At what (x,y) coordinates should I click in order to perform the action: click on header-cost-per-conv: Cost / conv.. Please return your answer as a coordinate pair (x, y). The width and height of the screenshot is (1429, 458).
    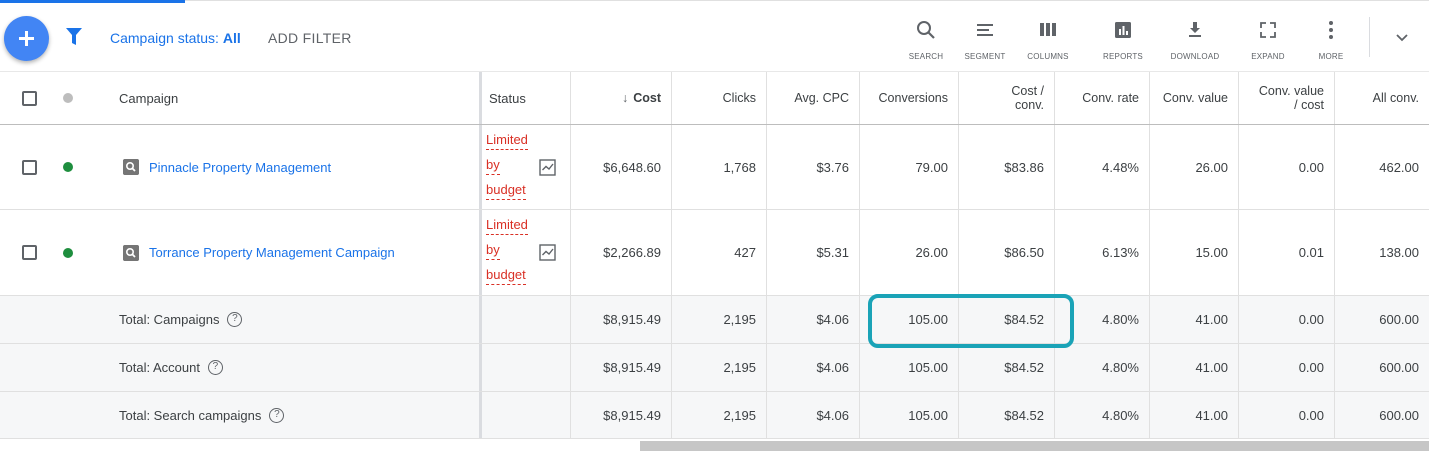
    Looking at the image, I should click on (1006, 98).